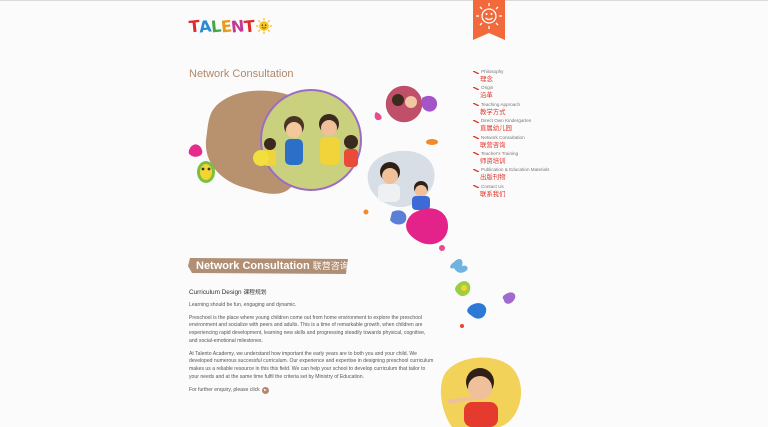  I want to click on nav-item-label-cn: 教学方式, so click(493, 111).